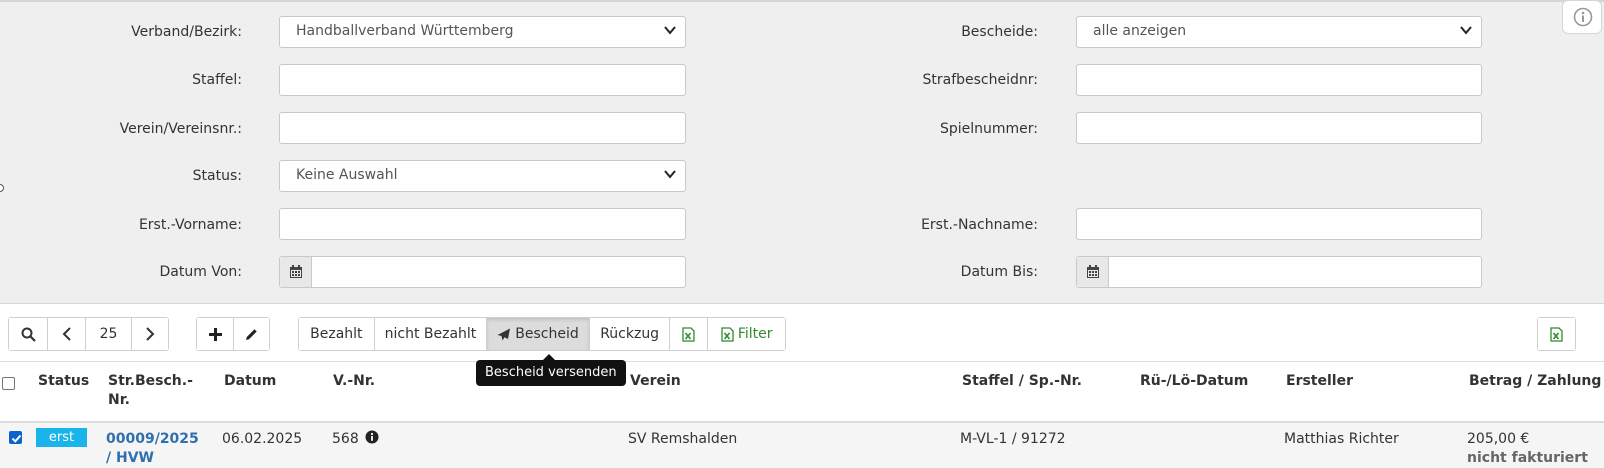 Image resolution: width=1604 pixels, height=468 pixels. Describe the element at coordinates (1498, 439) in the screenshot. I see `row-betrag-value: 205,00 €` at that location.